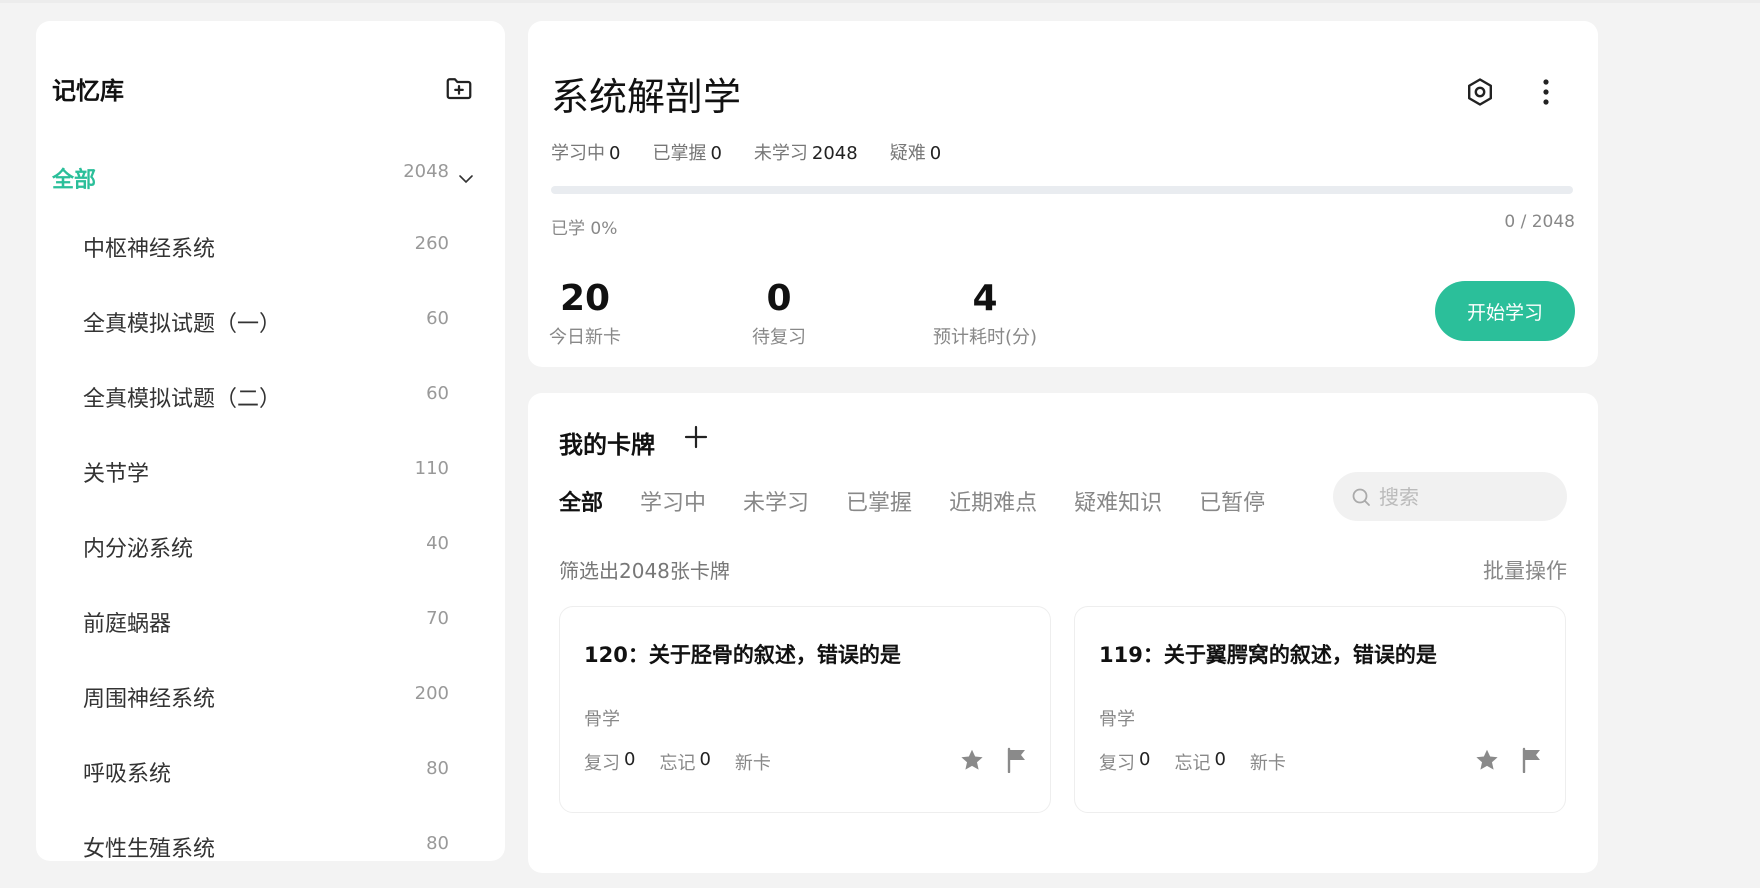 The height and width of the screenshot is (888, 1760). What do you see at coordinates (437, 618) in the screenshot?
I see `sidebar-item-count: 70` at bounding box center [437, 618].